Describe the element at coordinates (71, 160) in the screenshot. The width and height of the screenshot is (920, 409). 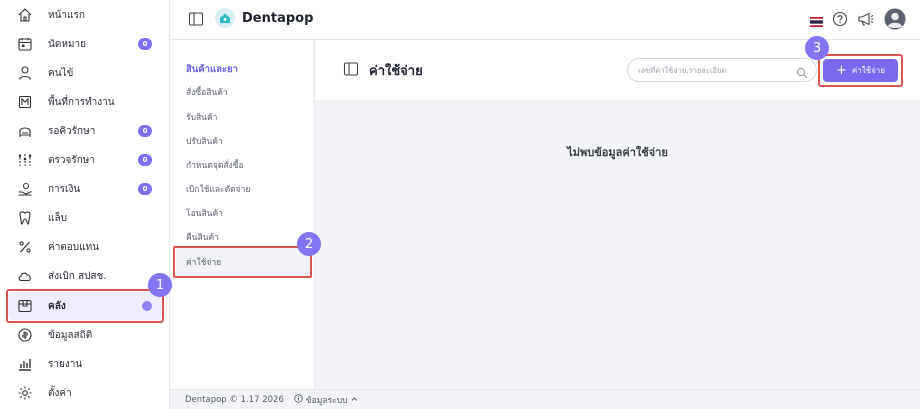
I see `nav-label: ตรวจรักษา` at that location.